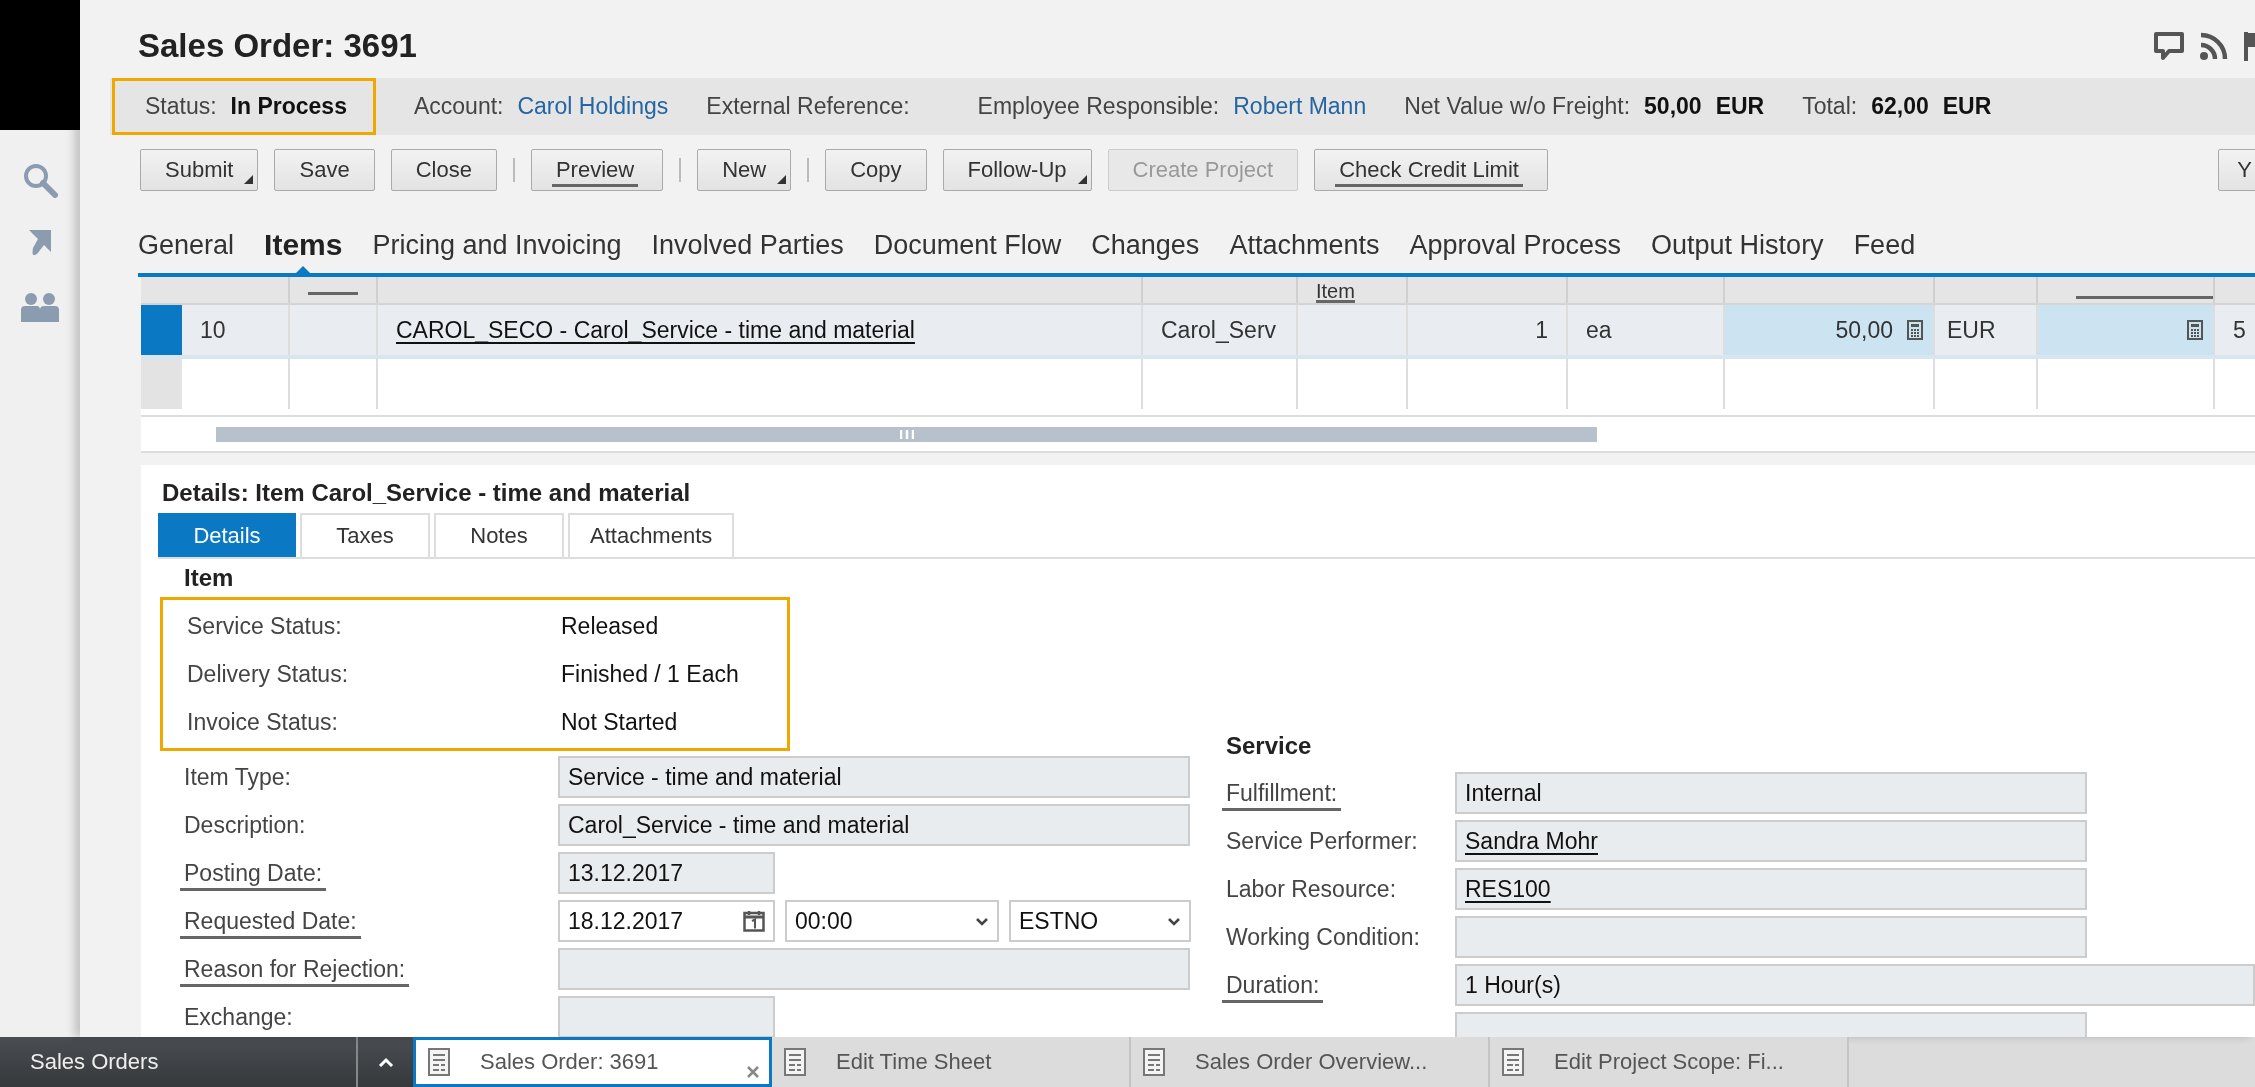 Image resolution: width=2255 pixels, height=1087 pixels. What do you see at coordinates (876, 170) in the screenshot?
I see `toolbar-button: Copy` at bounding box center [876, 170].